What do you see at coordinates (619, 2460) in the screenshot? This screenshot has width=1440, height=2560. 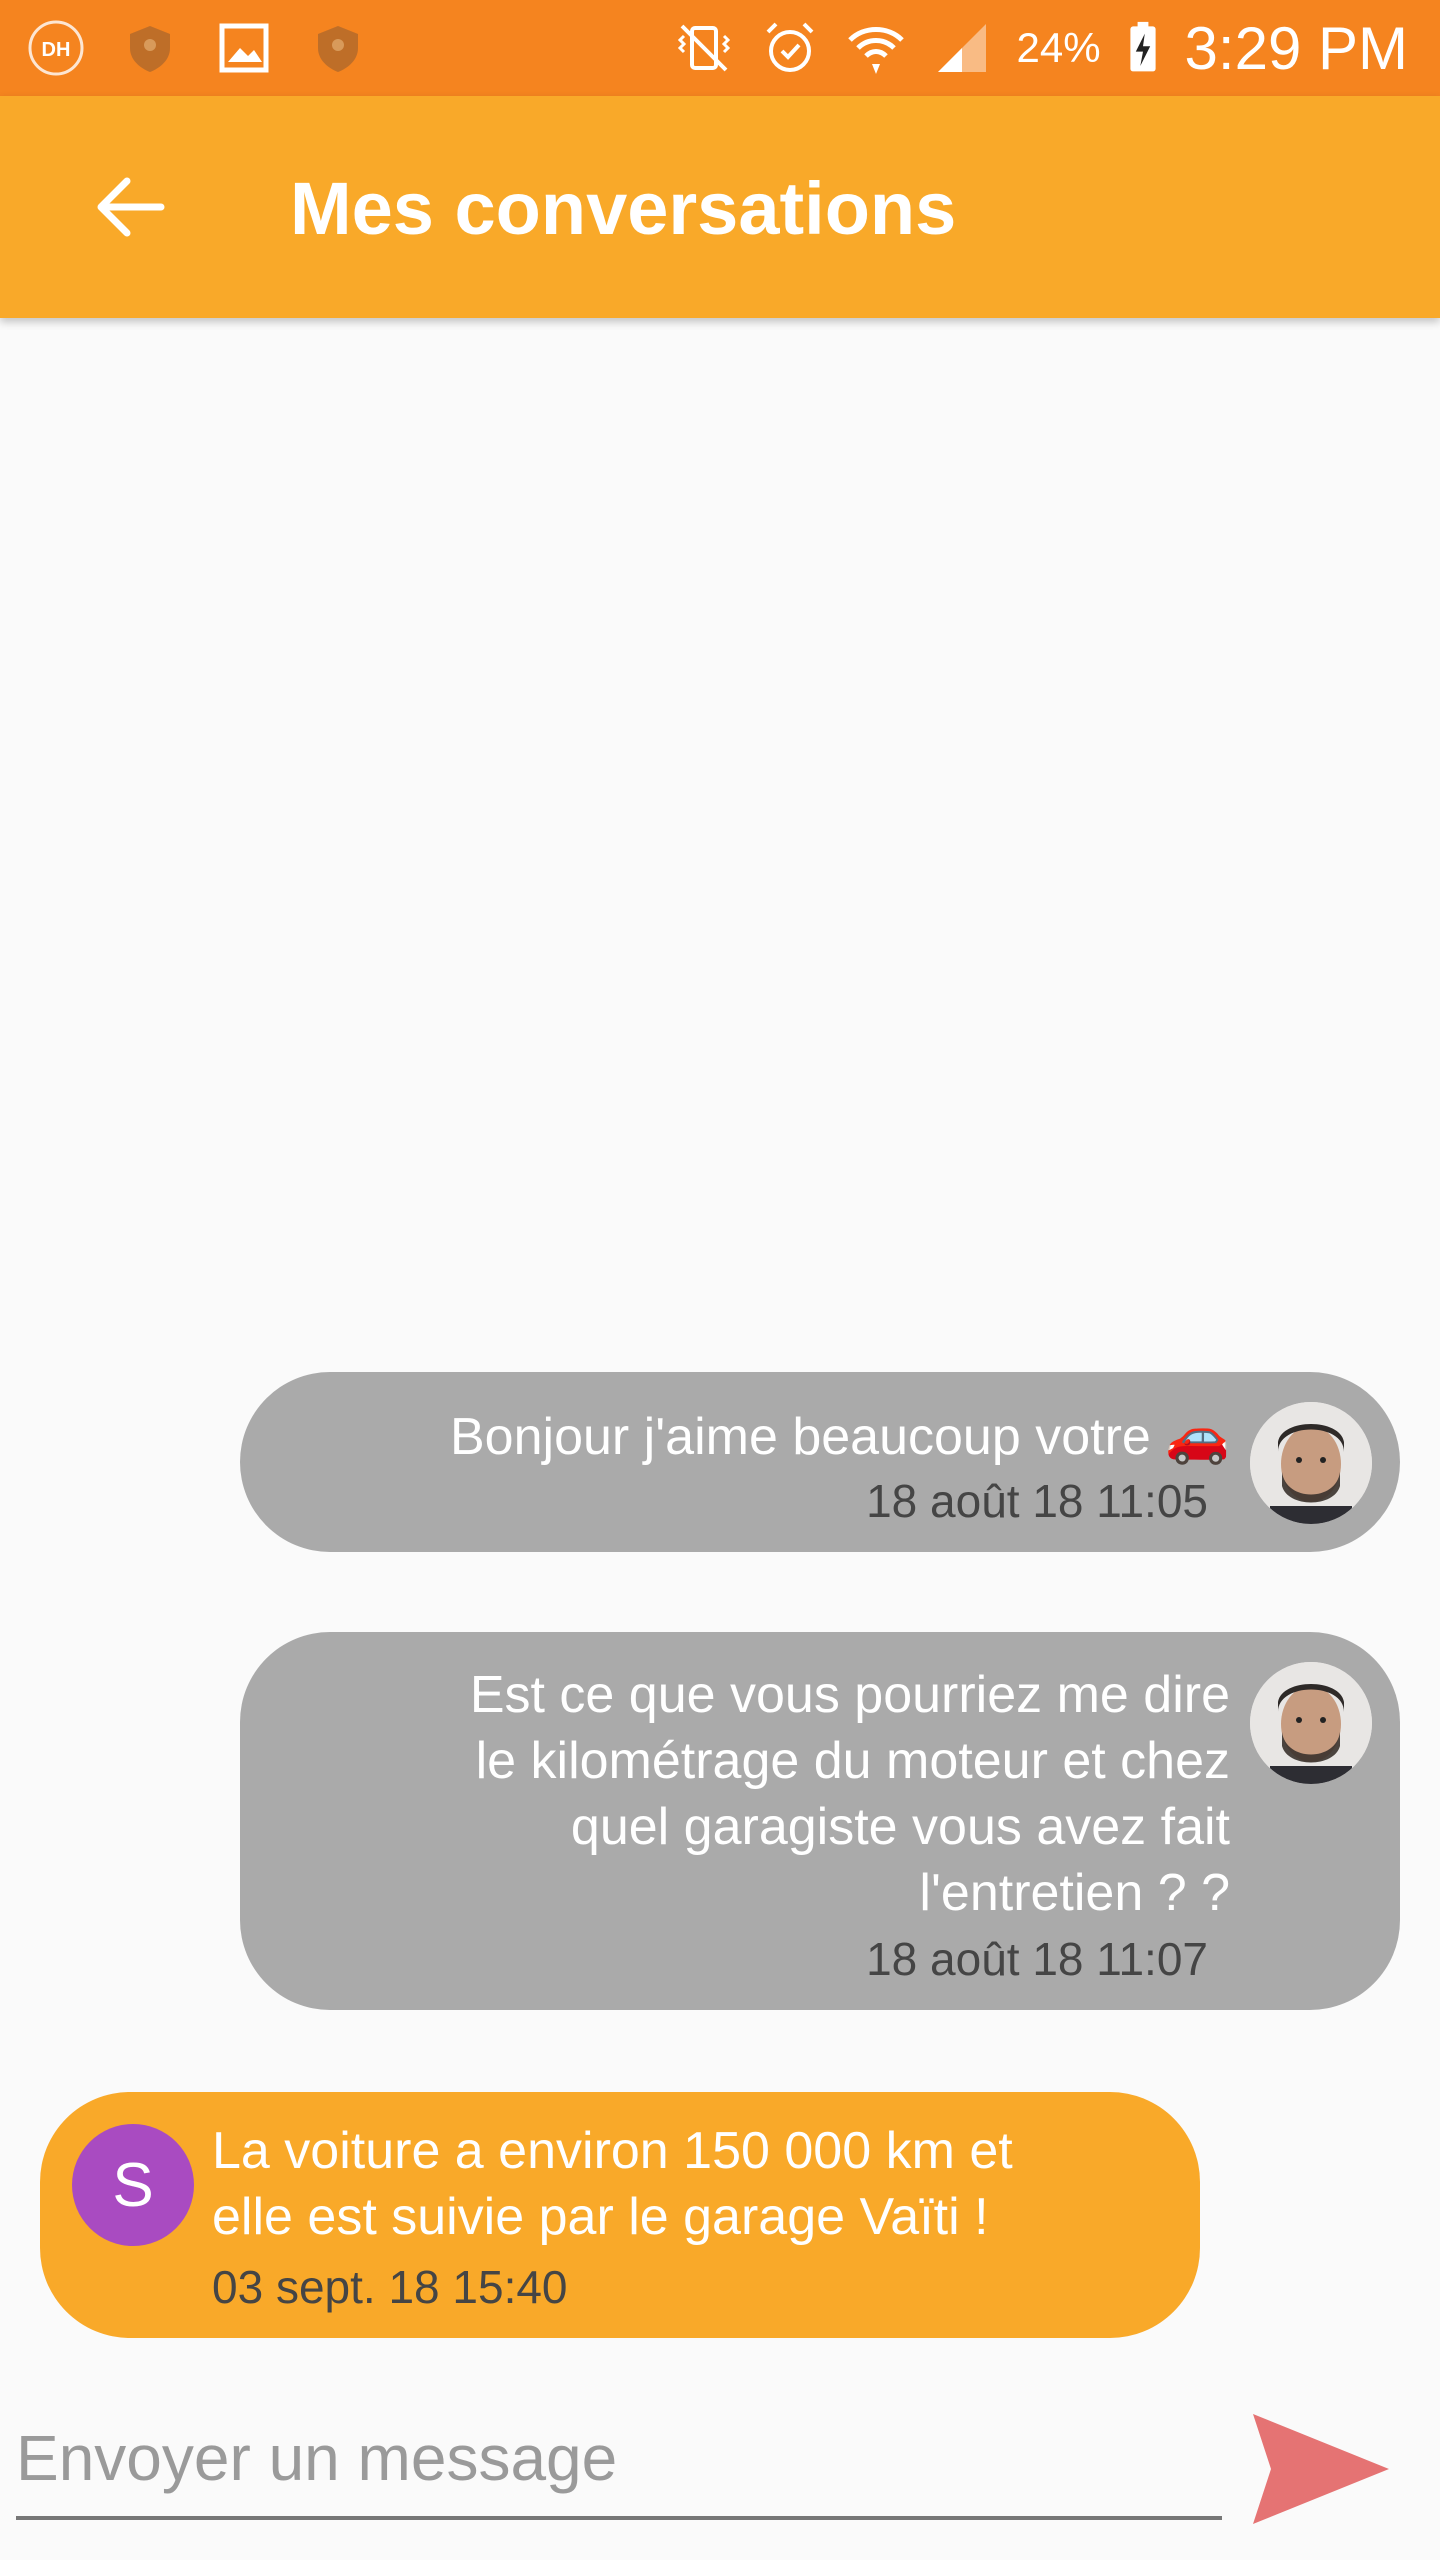 I see `message-input` at bounding box center [619, 2460].